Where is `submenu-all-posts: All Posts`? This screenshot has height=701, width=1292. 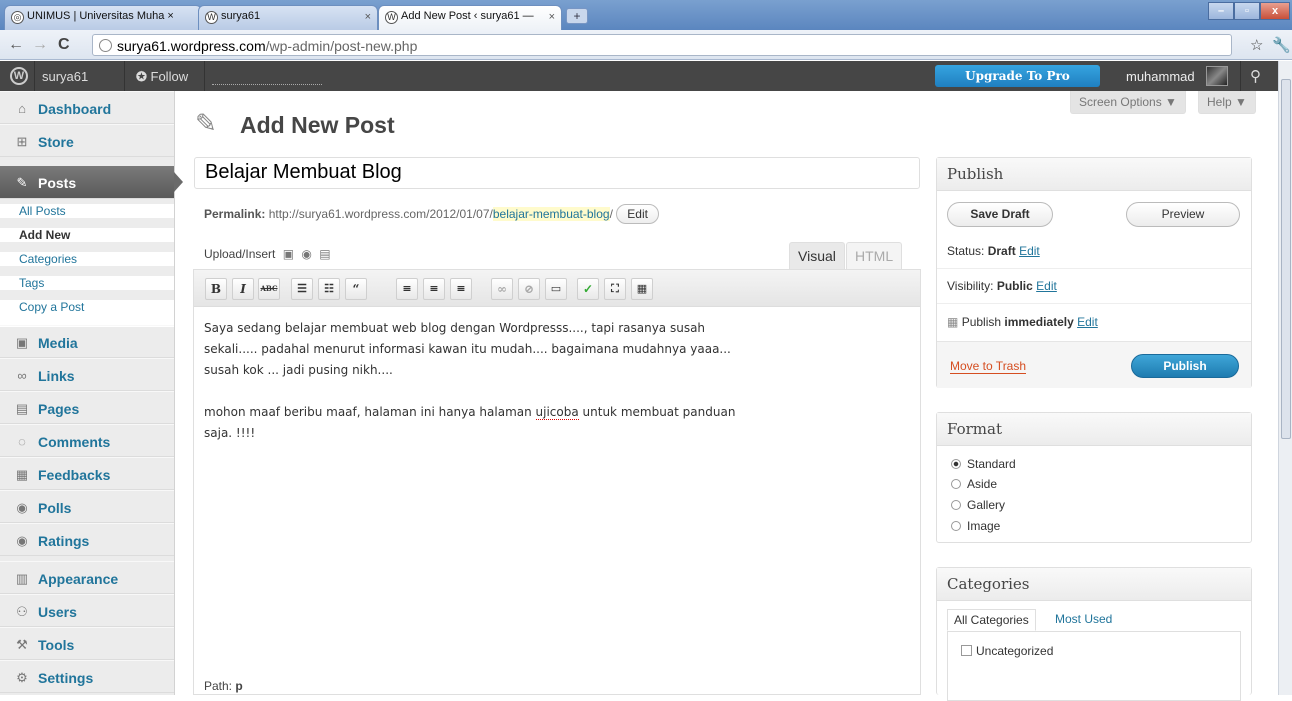
submenu-all-posts: All Posts is located at coordinates (87, 211).